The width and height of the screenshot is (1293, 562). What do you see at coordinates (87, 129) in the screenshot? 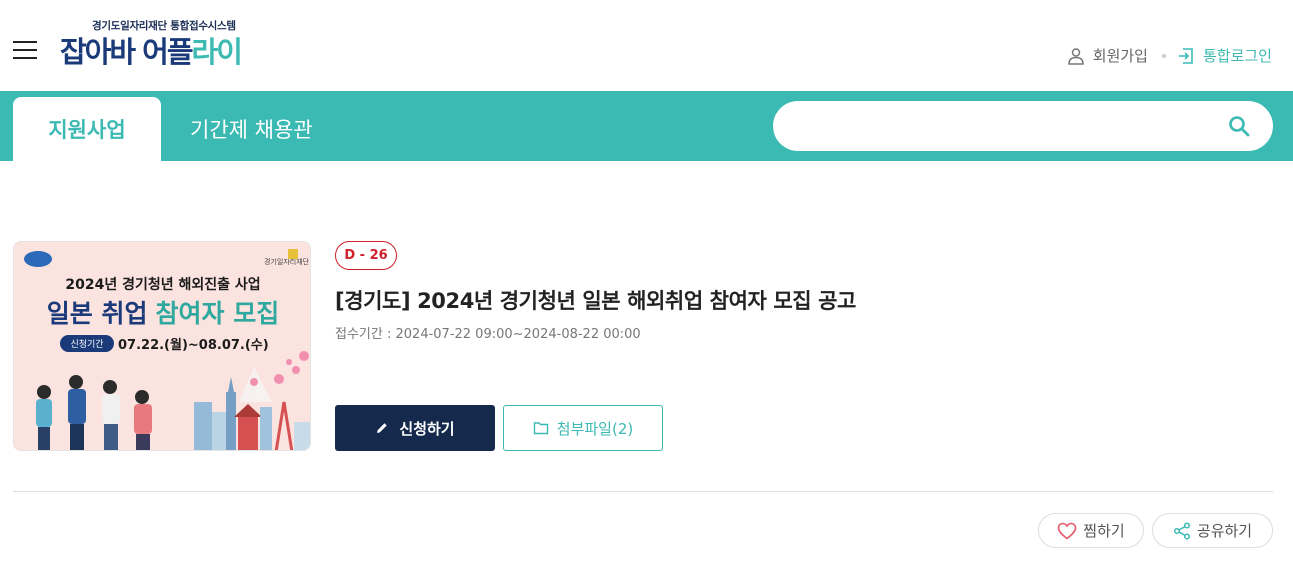
I see `tab-support-projects: 지원사업` at bounding box center [87, 129].